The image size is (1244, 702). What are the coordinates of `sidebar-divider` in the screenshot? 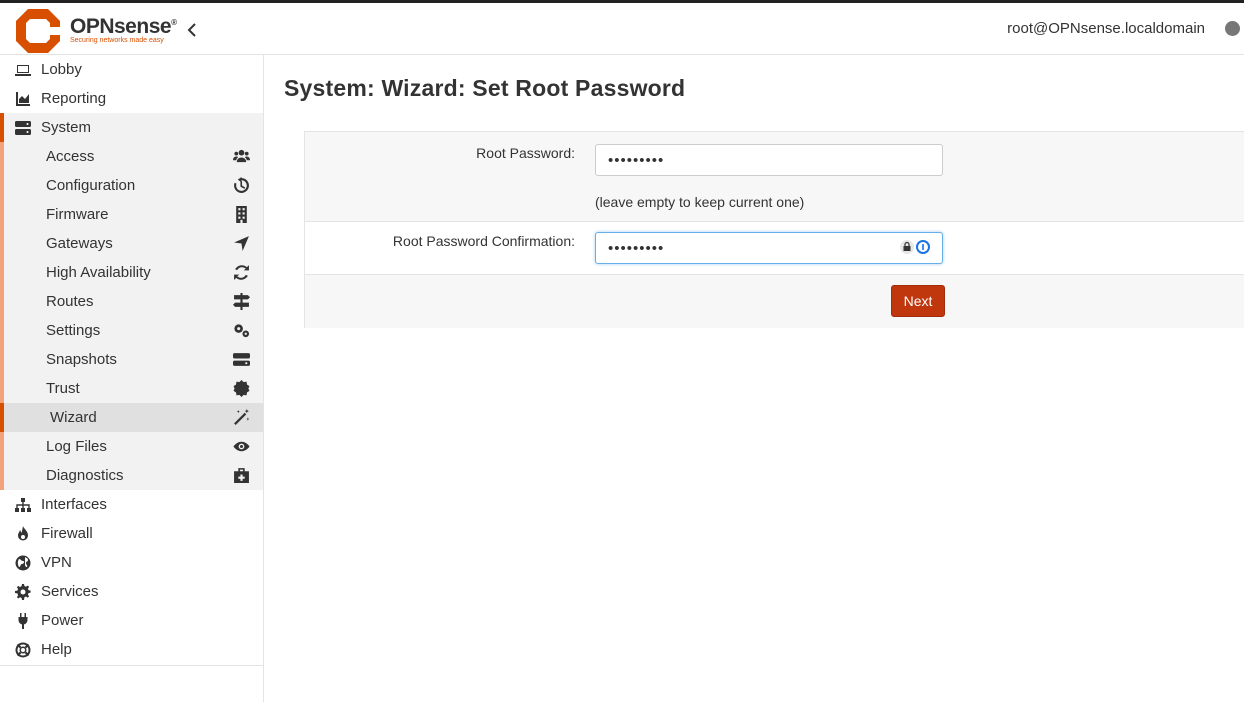 It's located at (131, 665).